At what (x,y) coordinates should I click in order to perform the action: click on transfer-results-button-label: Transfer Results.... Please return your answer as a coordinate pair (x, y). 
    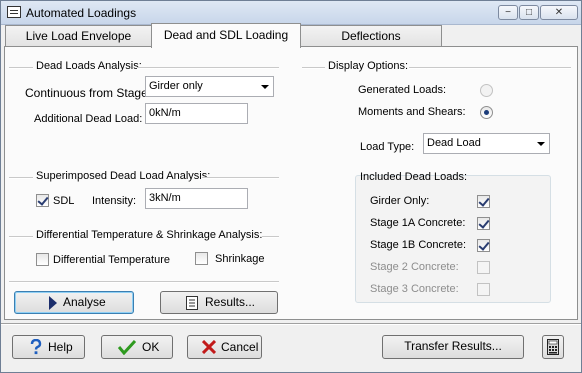
    Looking at the image, I should click on (453, 346).